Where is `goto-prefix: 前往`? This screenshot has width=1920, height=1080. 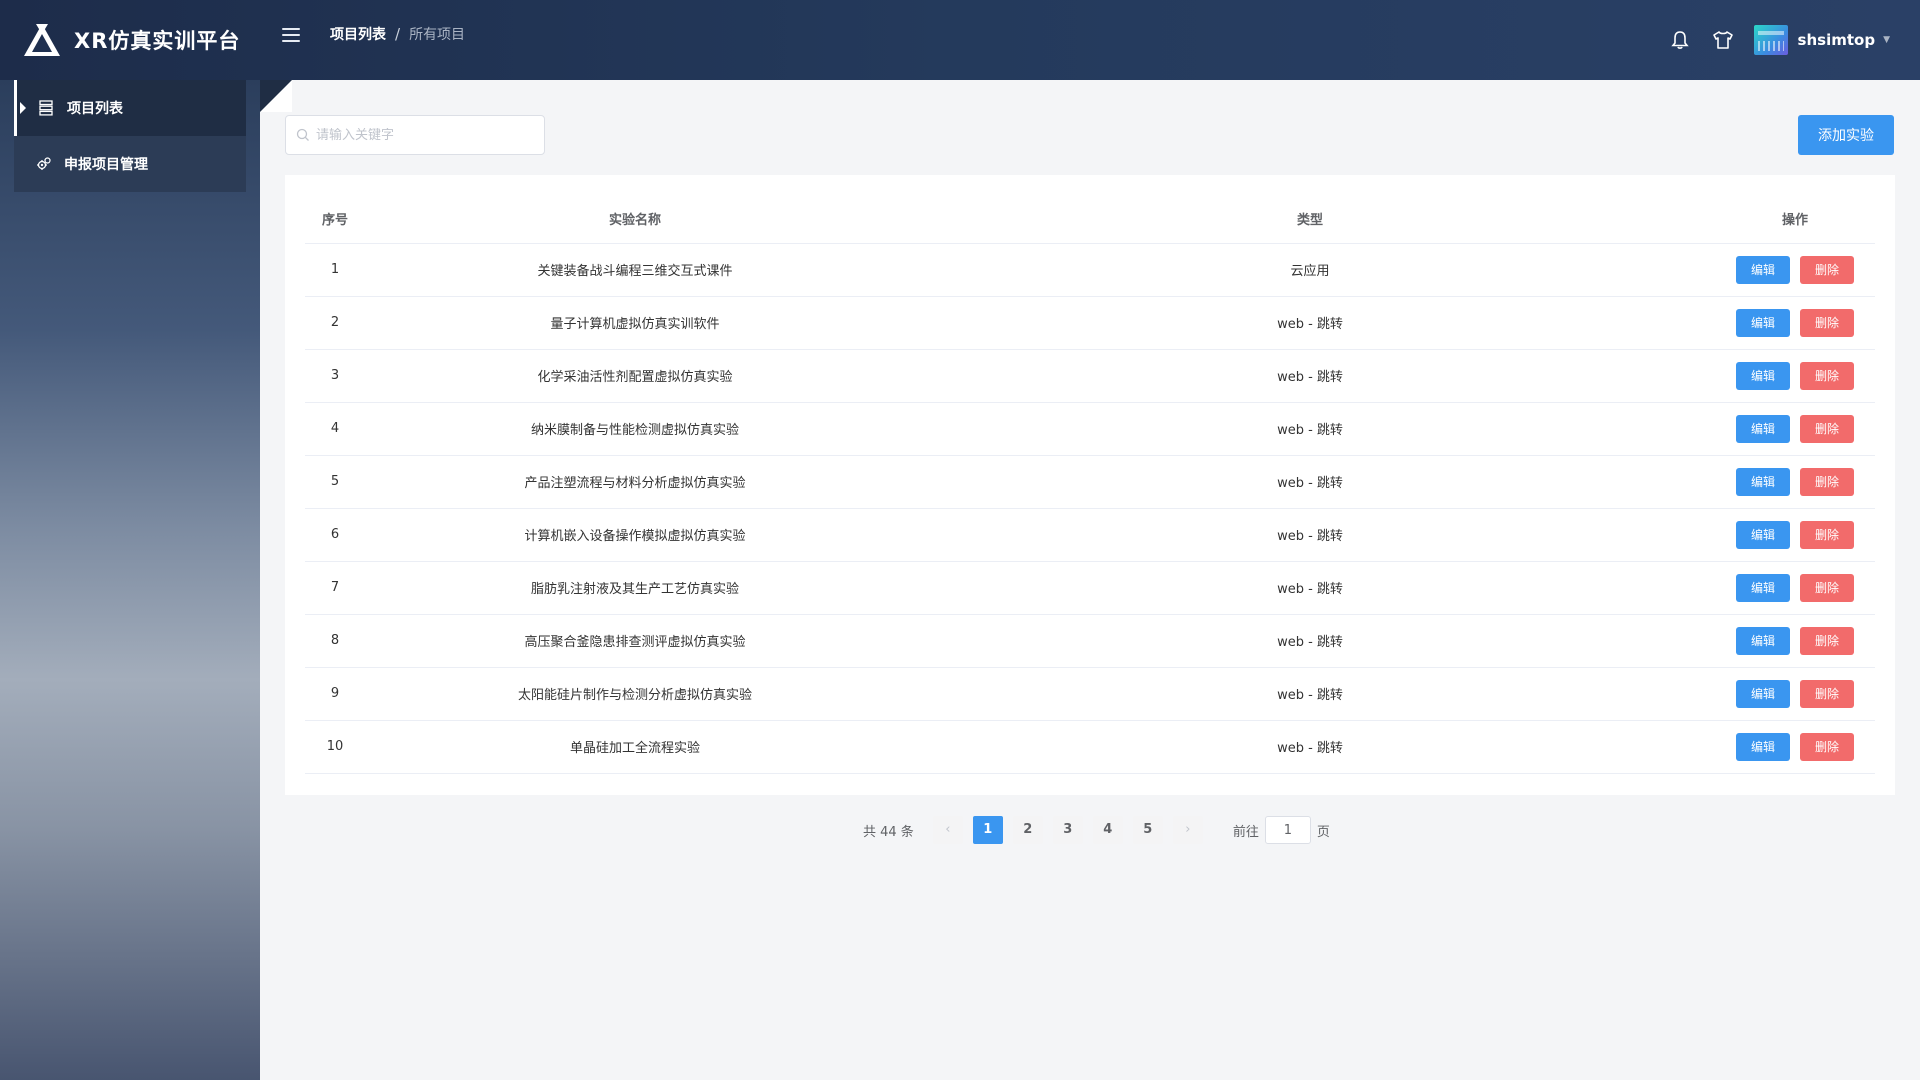 goto-prefix: 前往 is located at coordinates (1245, 832).